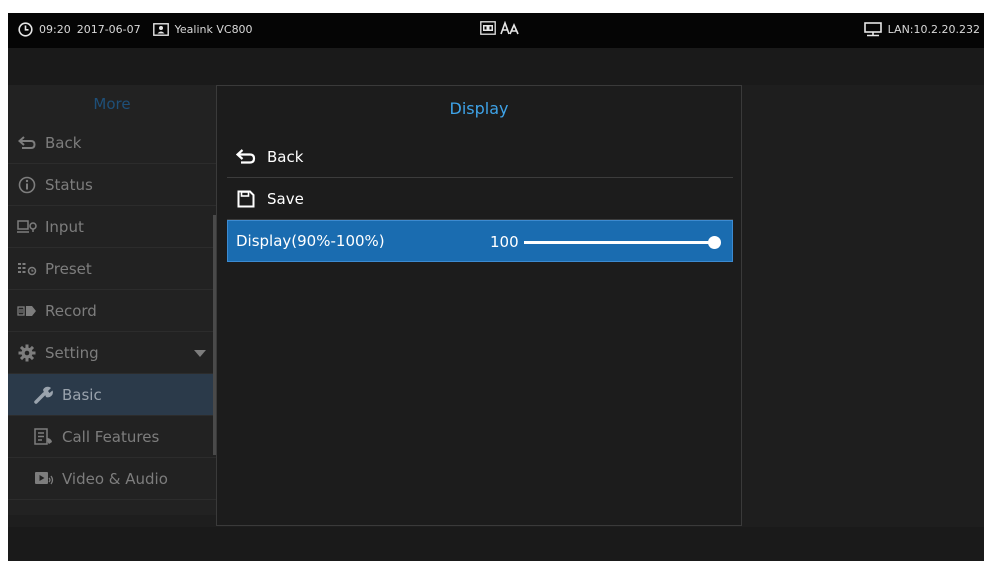 The height and width of the screenshot is (561, 984). I want to click on sidebar-item-label: Call Features, so click(111, 436).